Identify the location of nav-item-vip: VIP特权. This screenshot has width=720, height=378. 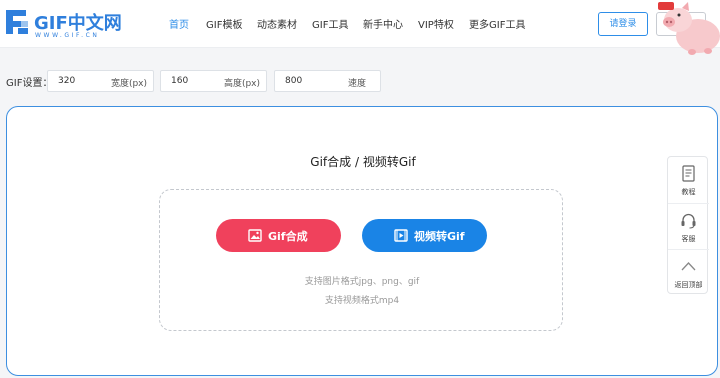
(436, 23).